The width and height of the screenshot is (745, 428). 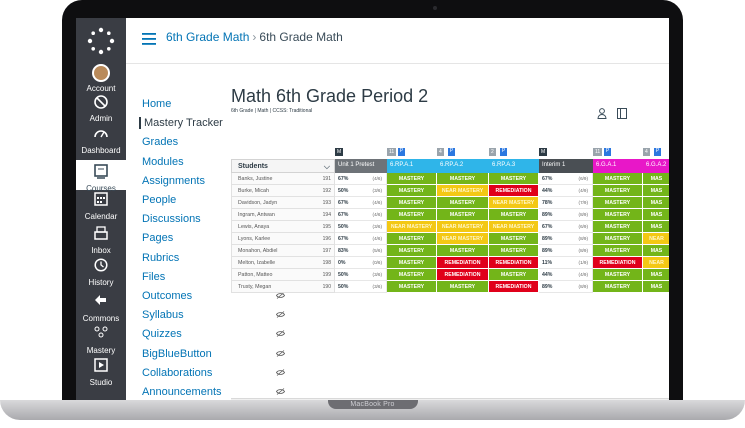 I want to click on course-nav-quizzes: Quizzes, so click(x=162, y=334).